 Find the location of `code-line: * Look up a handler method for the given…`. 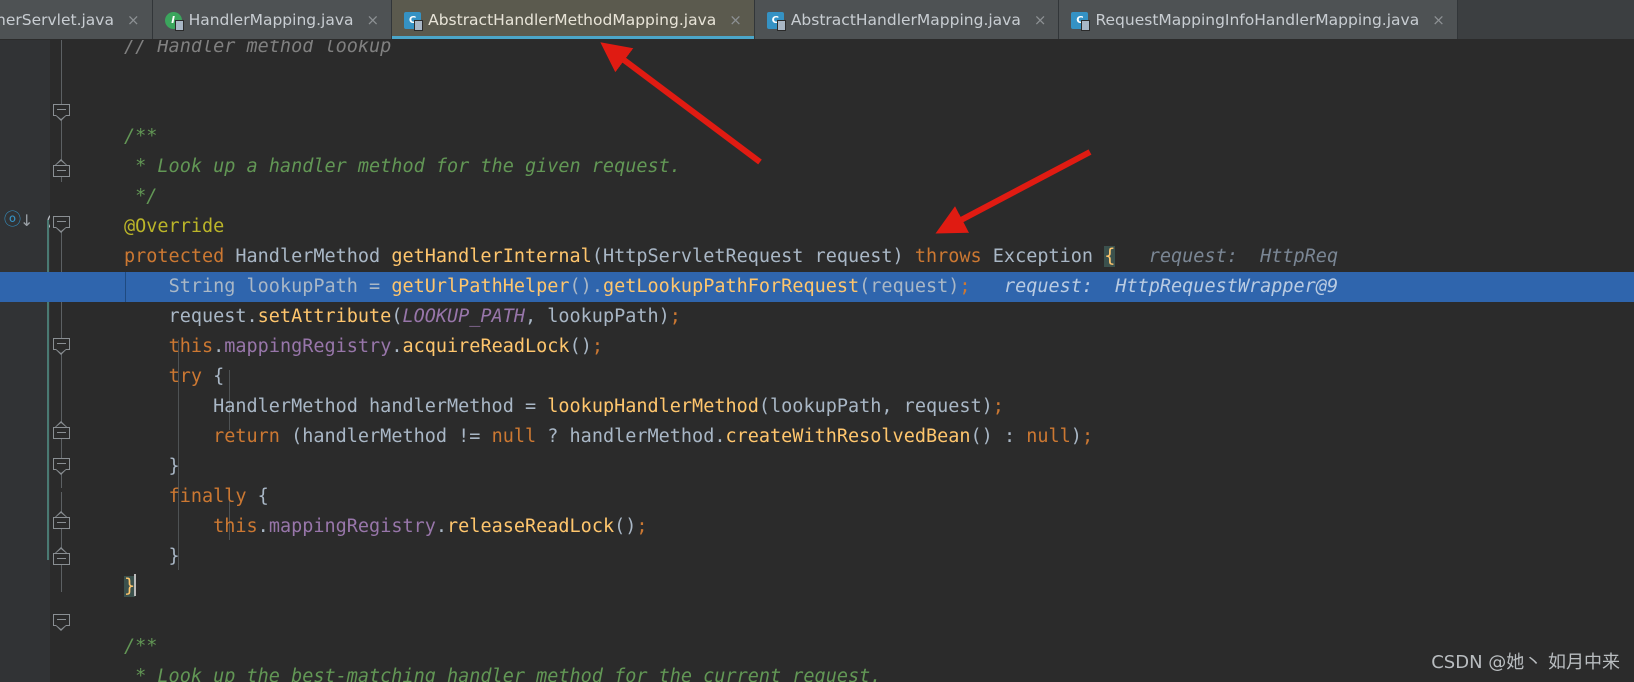

code-line: * Look up a handler method for the given… is located at coordinates (817, 167).